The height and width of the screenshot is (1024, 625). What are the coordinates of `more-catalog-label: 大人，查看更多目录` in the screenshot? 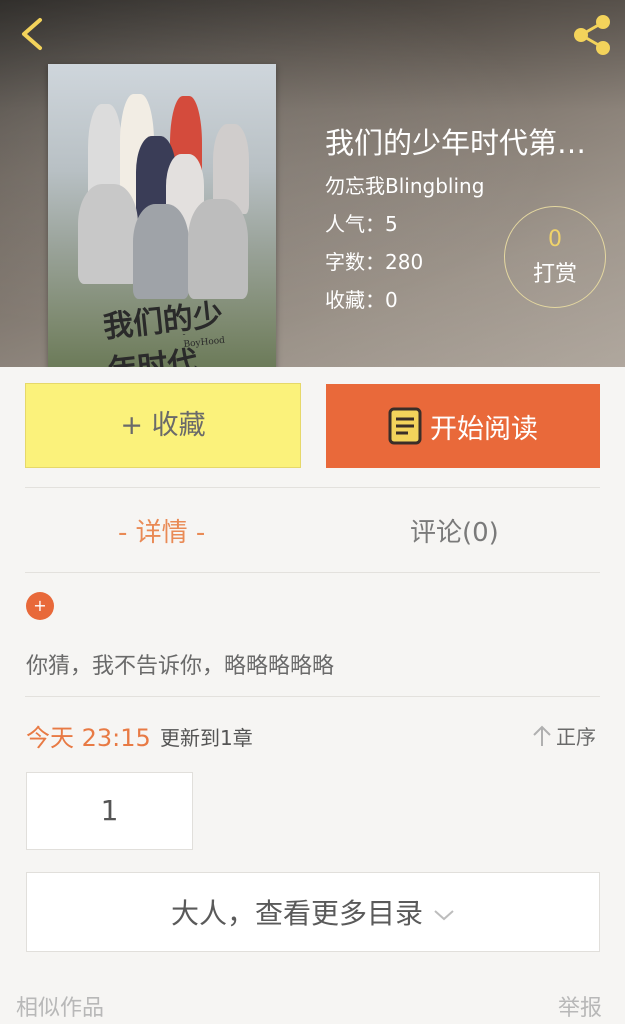 It's located at (296, 913).